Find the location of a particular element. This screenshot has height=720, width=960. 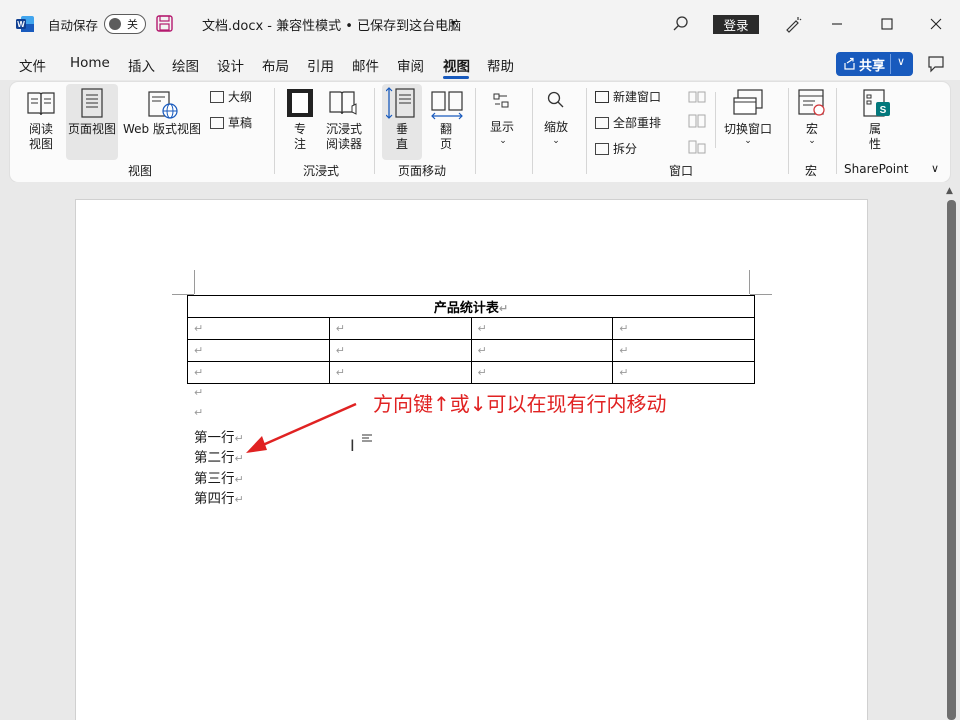

tab-view: 视图 is located at coordinates (456, 65).